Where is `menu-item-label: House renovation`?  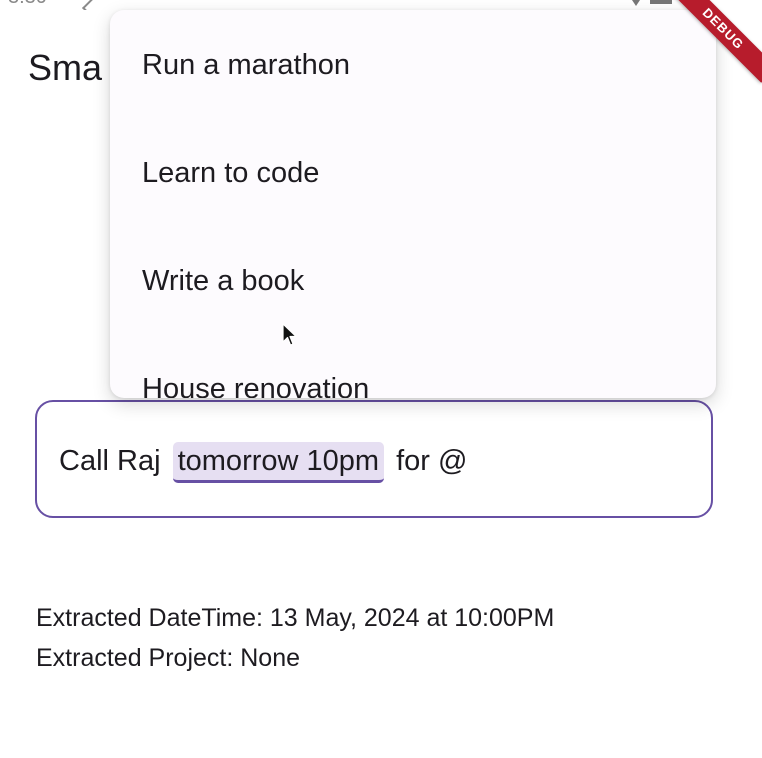
menu-item-label: House renovation is located at coordinates (256, 385).